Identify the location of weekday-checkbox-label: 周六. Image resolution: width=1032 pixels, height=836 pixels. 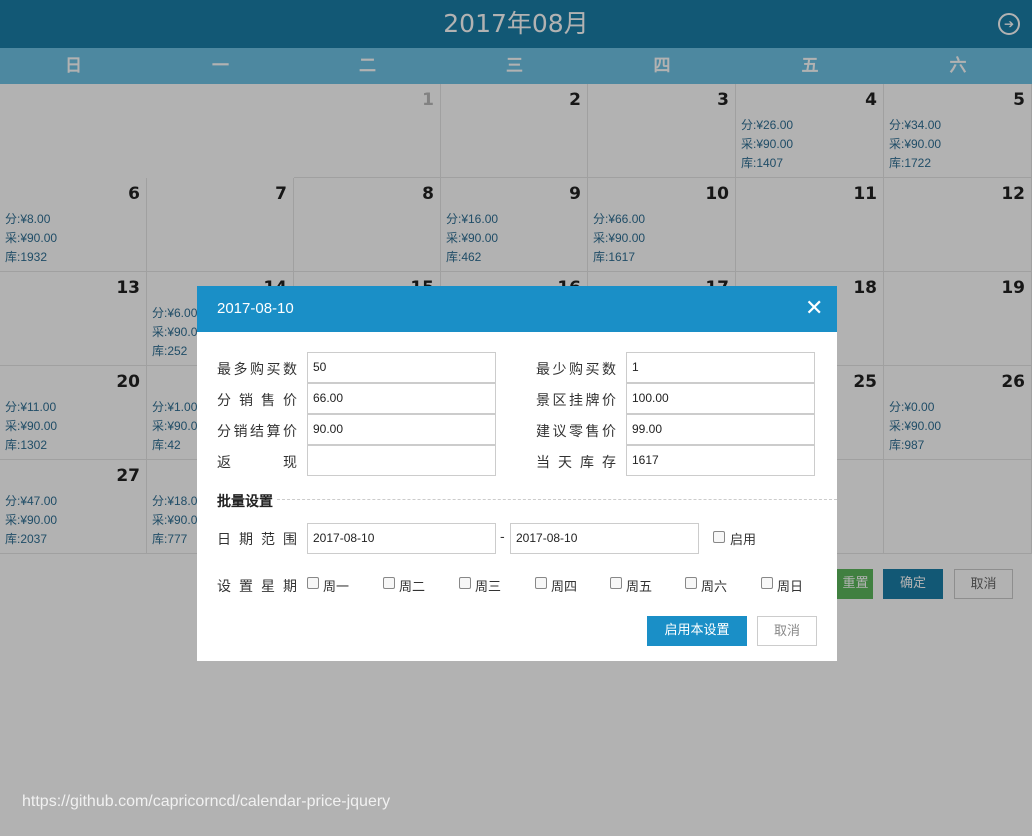
(714, 587).